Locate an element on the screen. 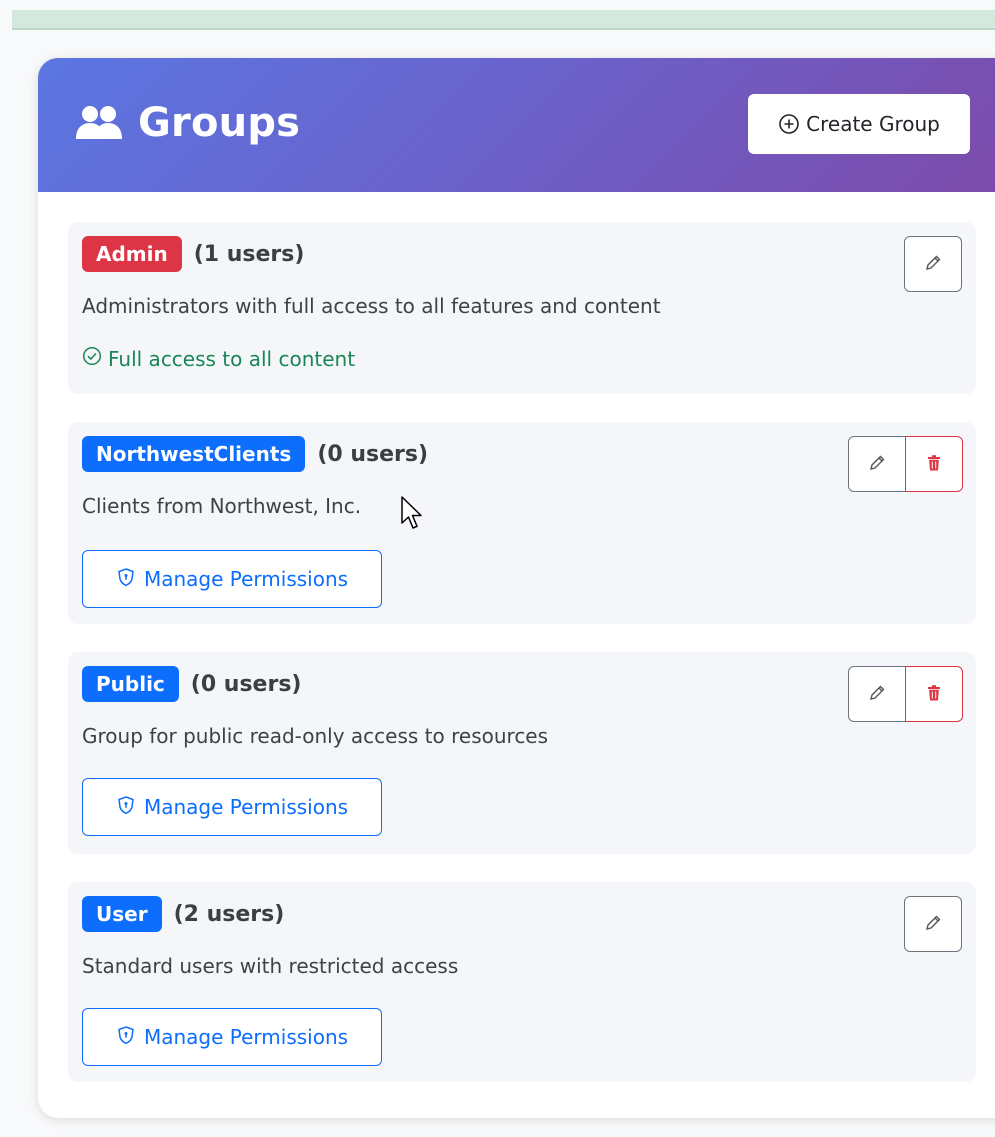  group-header: User (2 users) is located at coordinates (183, 914).